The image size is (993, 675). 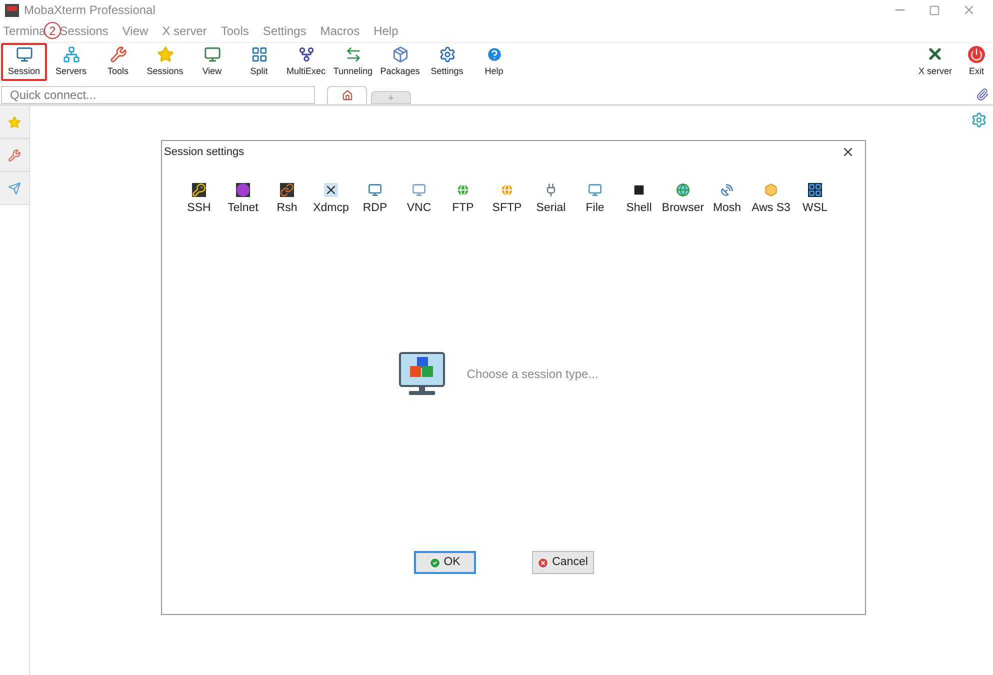 I want to click on help-icon, so click(x=494, y=54).